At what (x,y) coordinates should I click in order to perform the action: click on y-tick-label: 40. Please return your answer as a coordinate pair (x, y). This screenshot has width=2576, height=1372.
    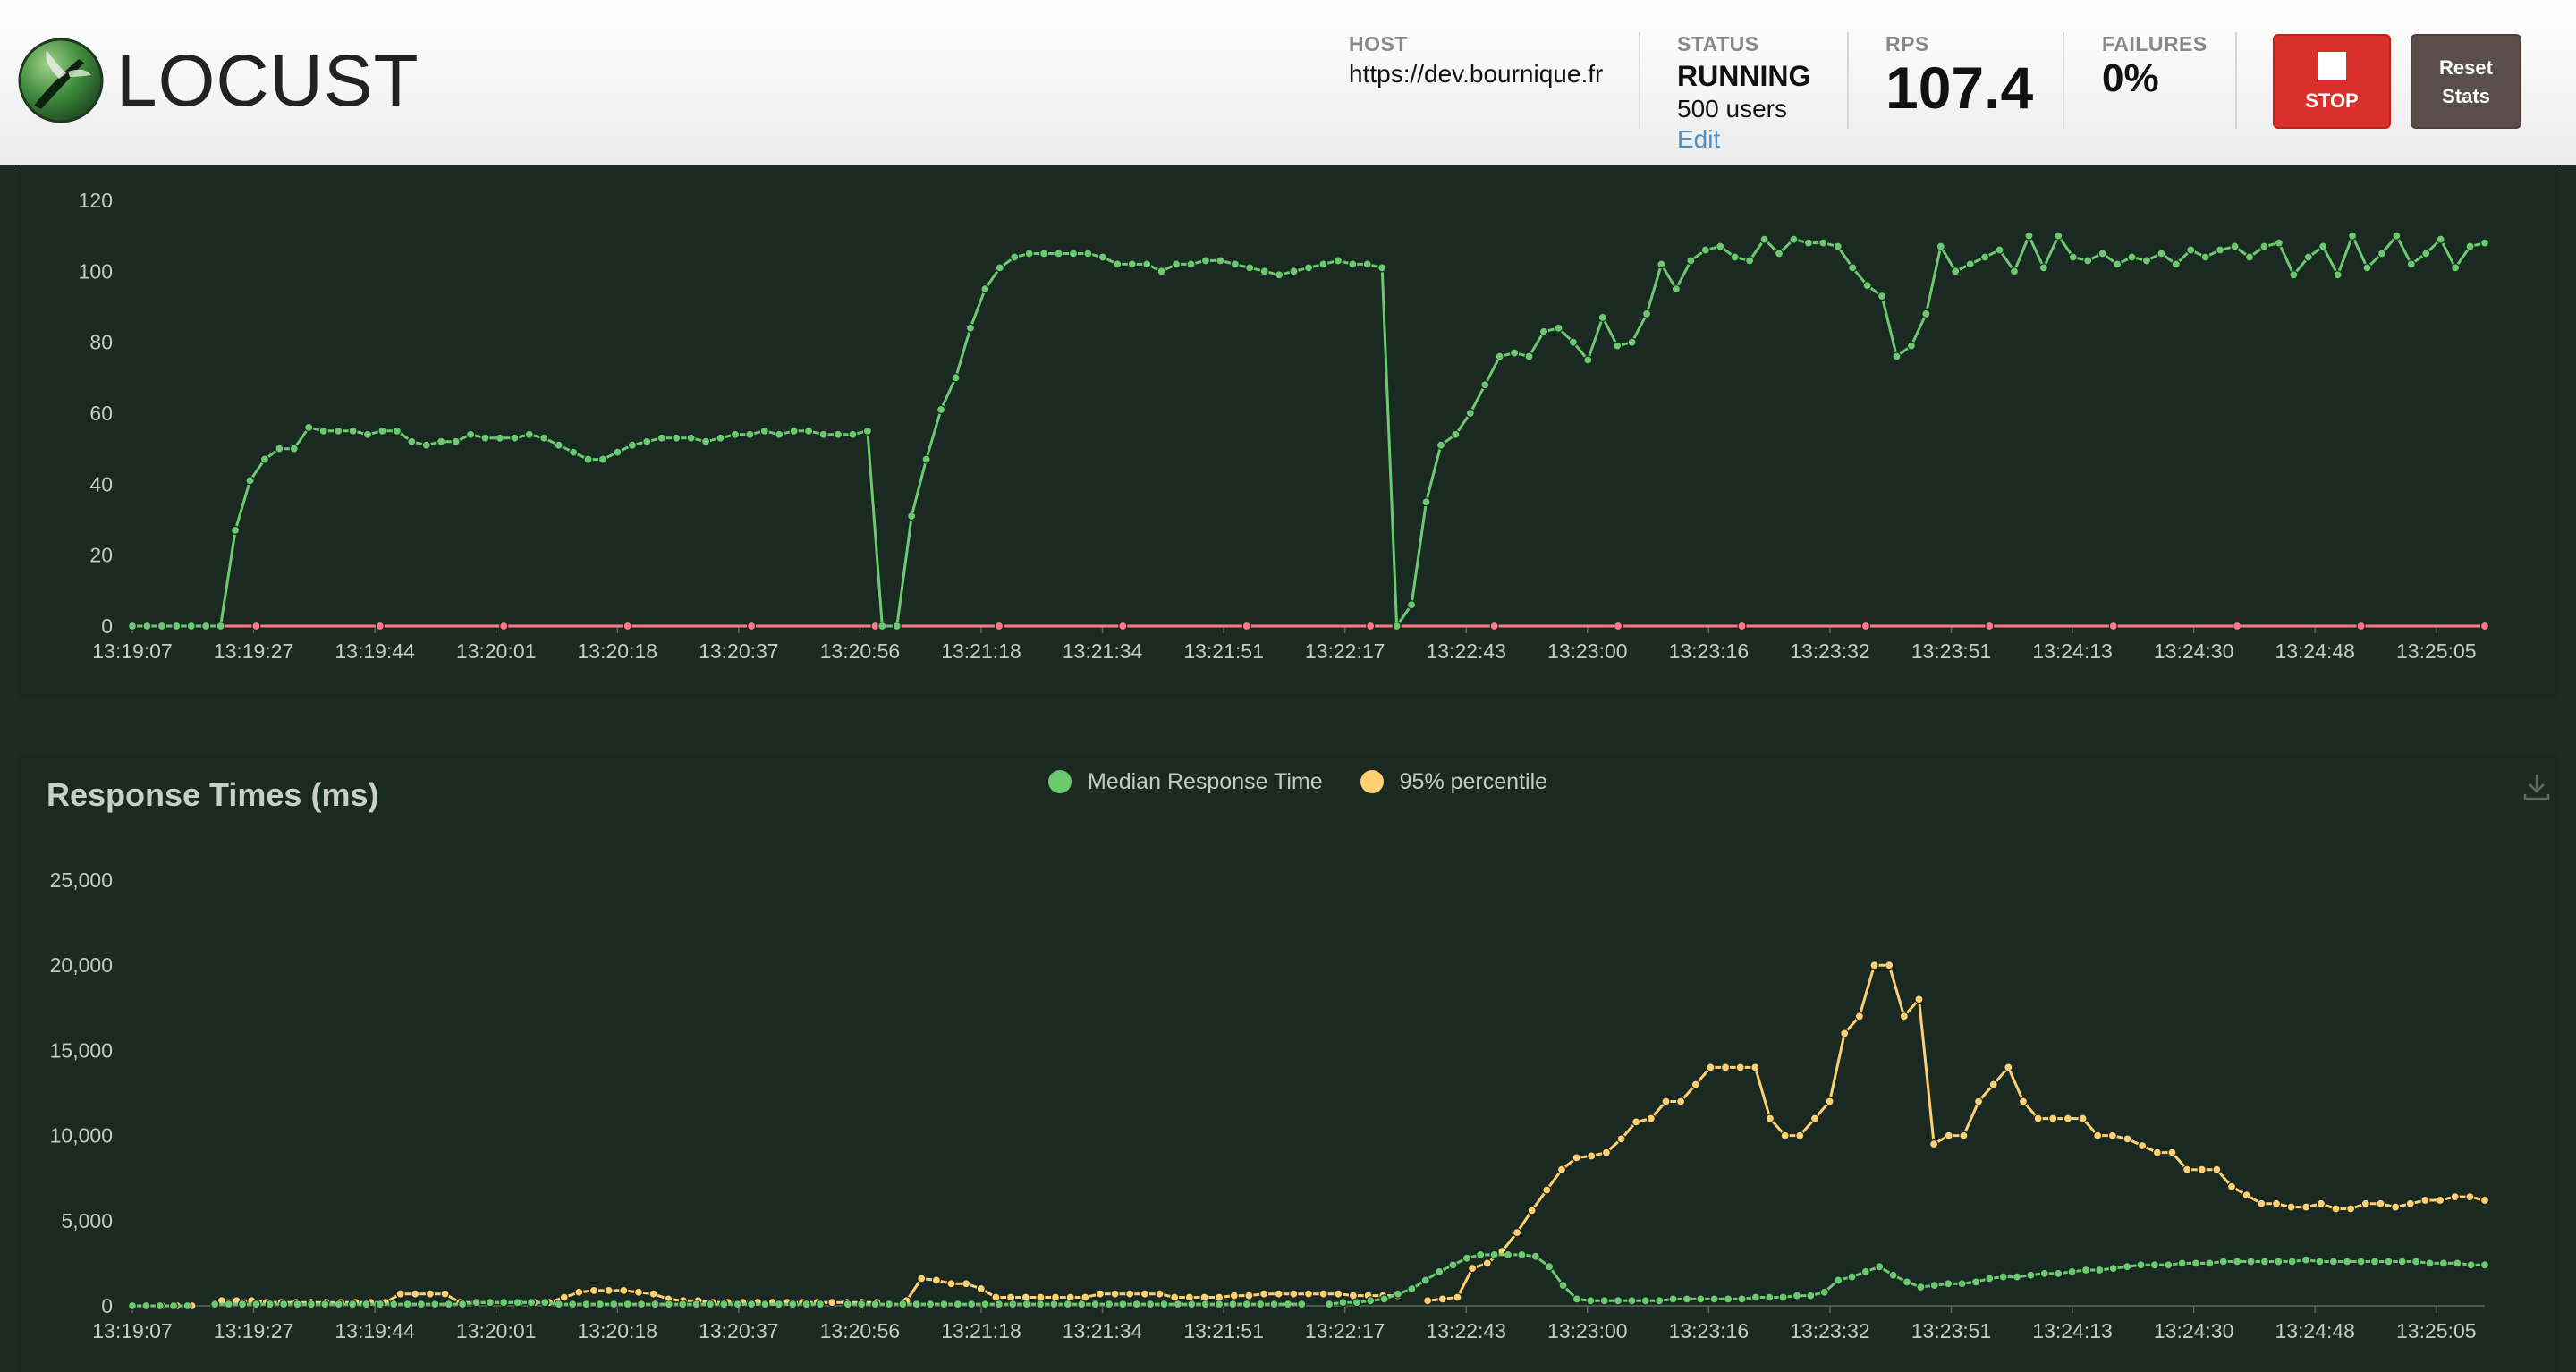
    Looking at the image, I should click on (101, 483).